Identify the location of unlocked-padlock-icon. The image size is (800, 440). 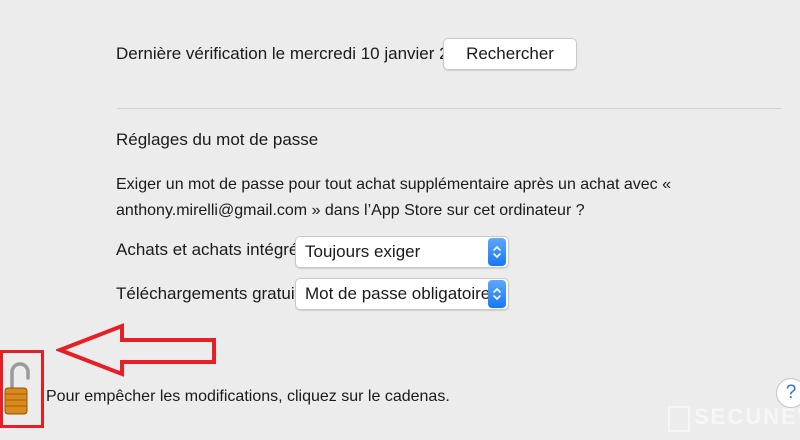
(17, 391).